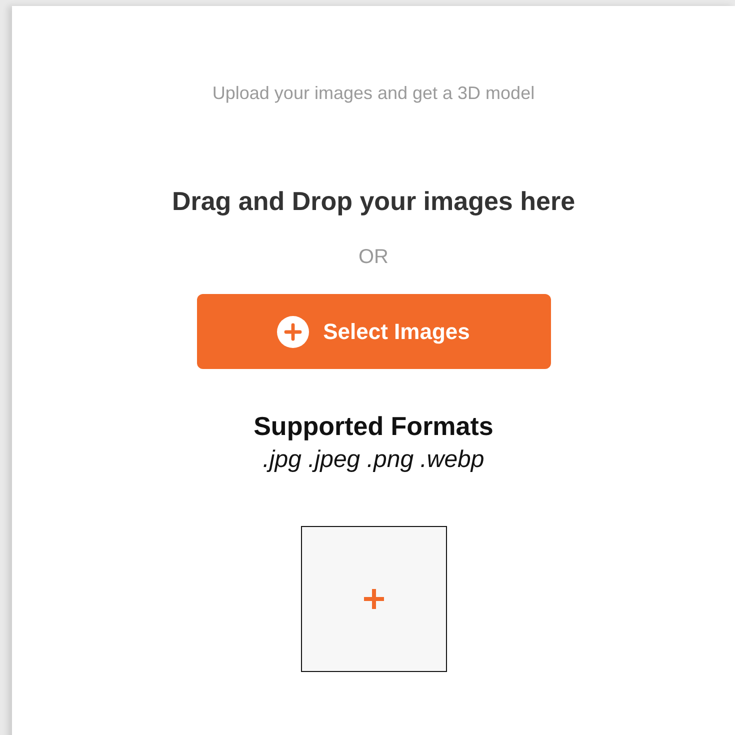  I want to click on plus-circle-icon, so click(293, 332).